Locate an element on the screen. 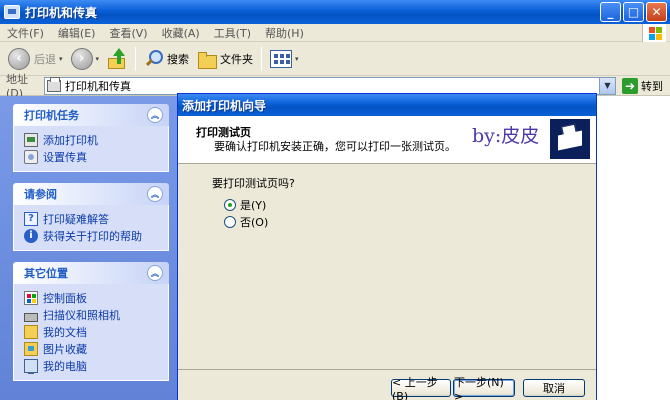  folders-label: 文件夹 is located at coordinates (237, 59).